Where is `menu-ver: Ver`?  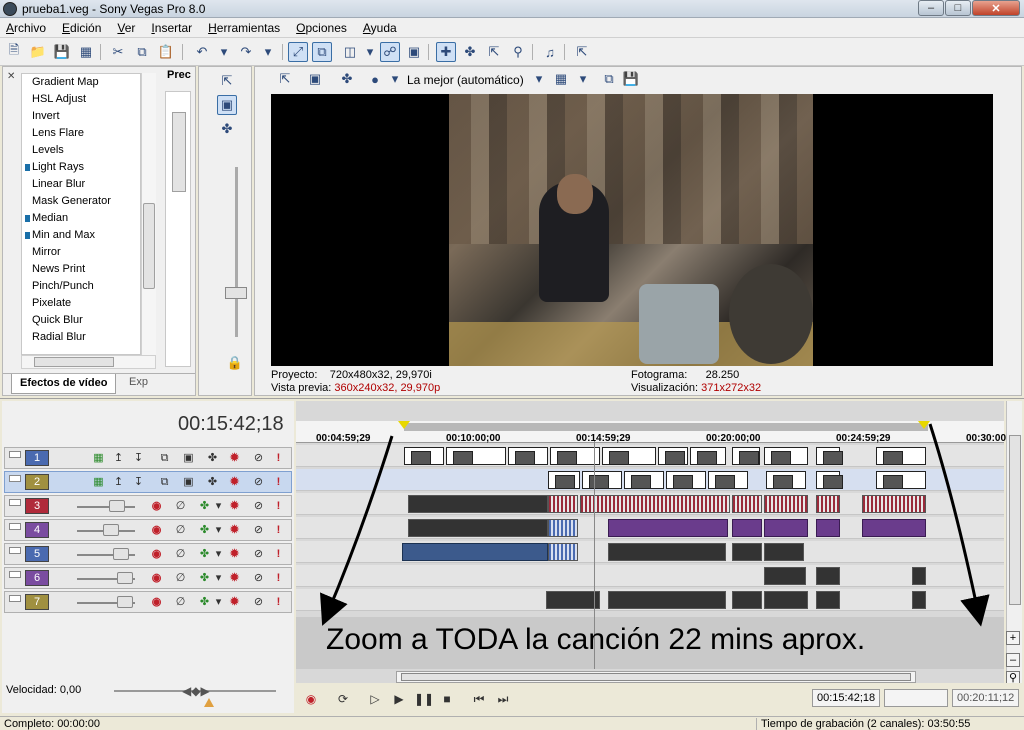
menu-ver: Ver is located at coordinates (126, 28).